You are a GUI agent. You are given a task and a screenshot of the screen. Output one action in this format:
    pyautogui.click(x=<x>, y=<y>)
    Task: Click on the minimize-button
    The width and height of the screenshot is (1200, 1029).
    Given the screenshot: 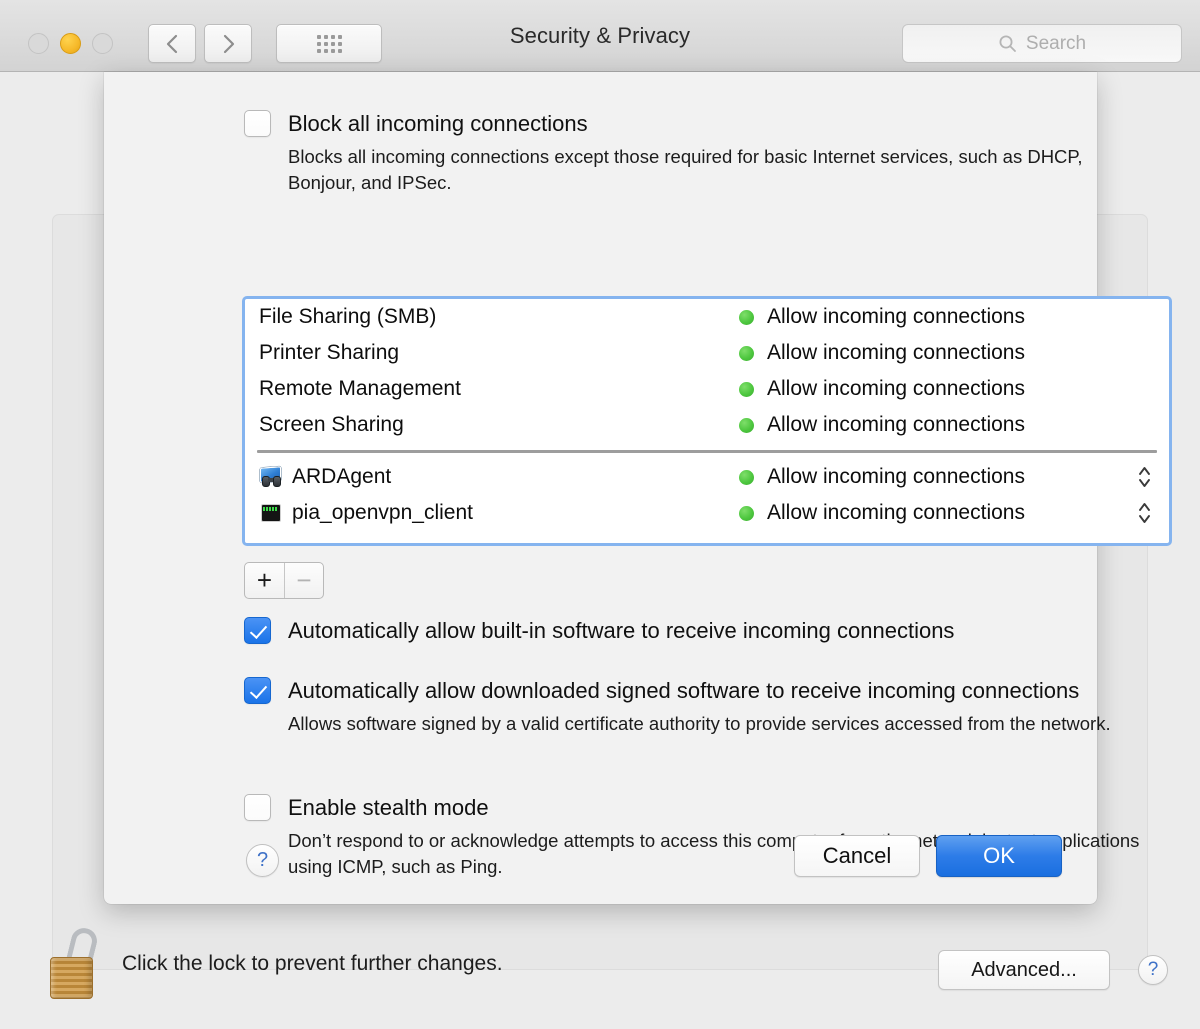 What is the action you would take?
    pyautogui.click(x=70, y=43)
    